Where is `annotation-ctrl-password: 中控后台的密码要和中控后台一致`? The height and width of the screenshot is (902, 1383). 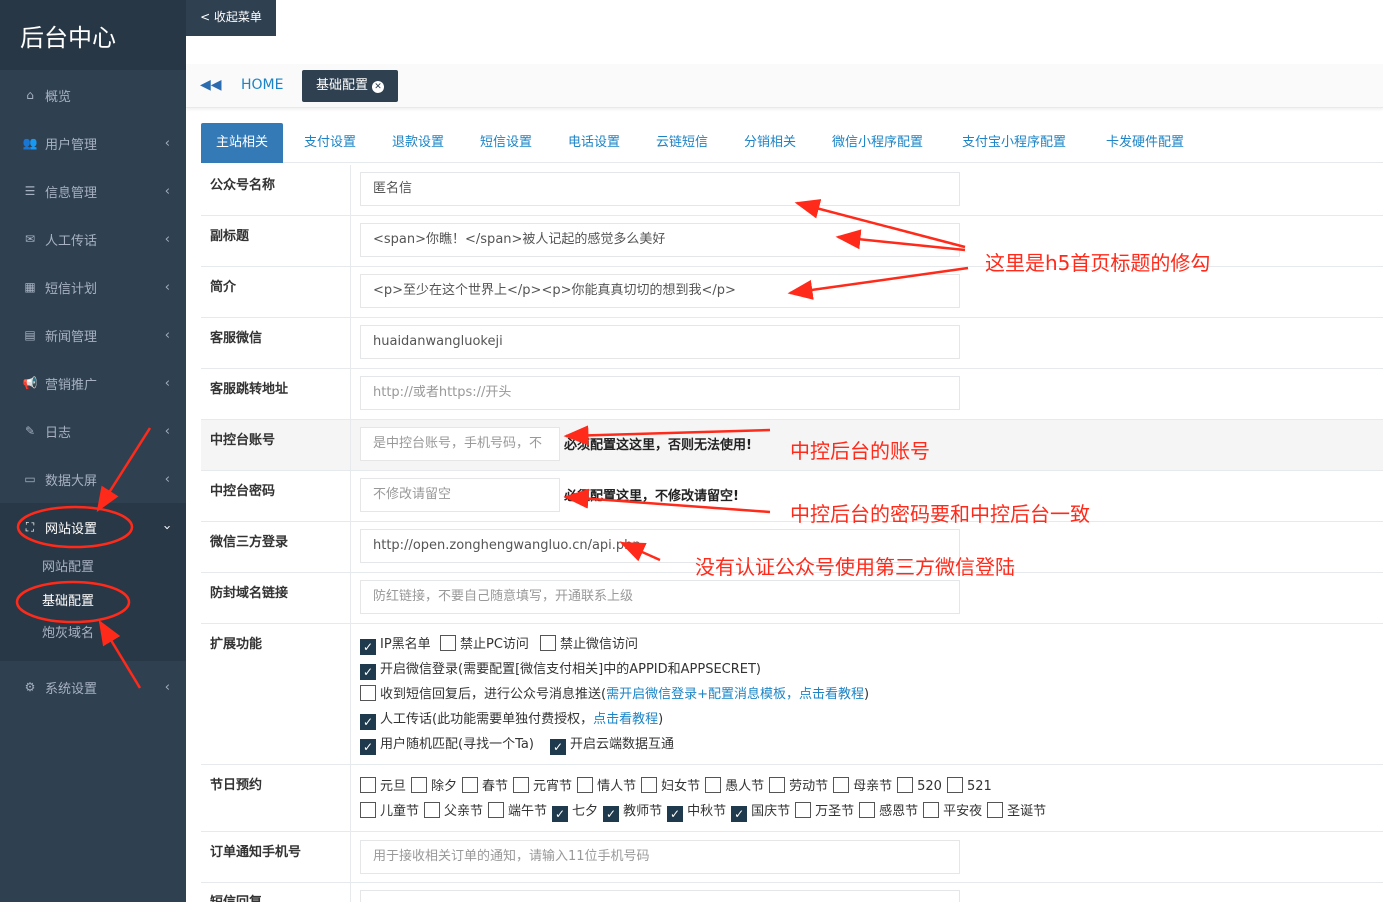
annotation-ctrl-password: 中控后台的密码要和中控后台一致 is located at coordinates (940, 514).